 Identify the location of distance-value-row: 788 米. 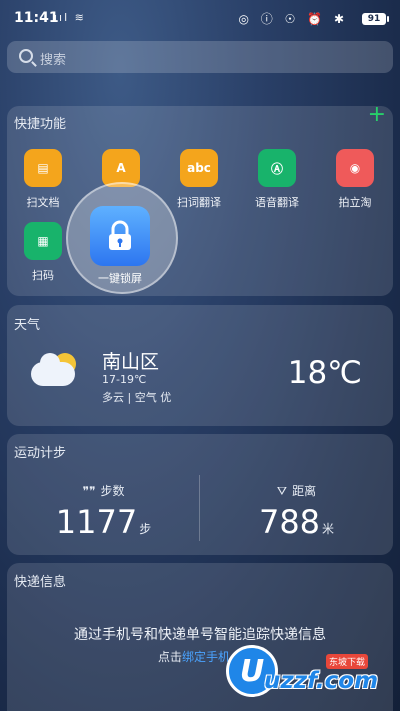
(296, 522).